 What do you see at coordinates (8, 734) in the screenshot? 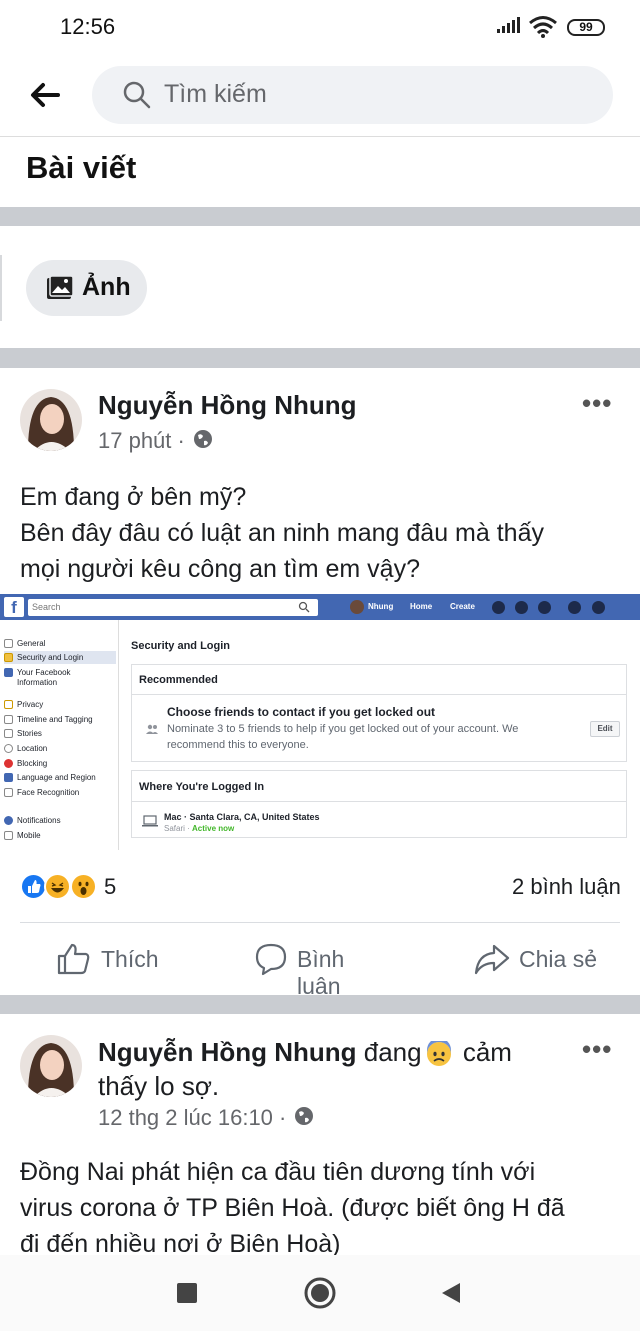
I see `book-icon` at bounding box center [8, 734].